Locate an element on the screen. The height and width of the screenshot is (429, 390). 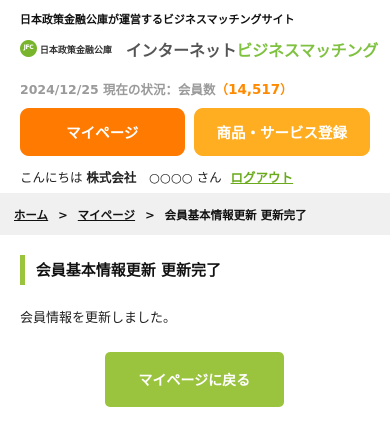
back-to-mypage-button: マイページに戻る is located at coordinates (194, 379).